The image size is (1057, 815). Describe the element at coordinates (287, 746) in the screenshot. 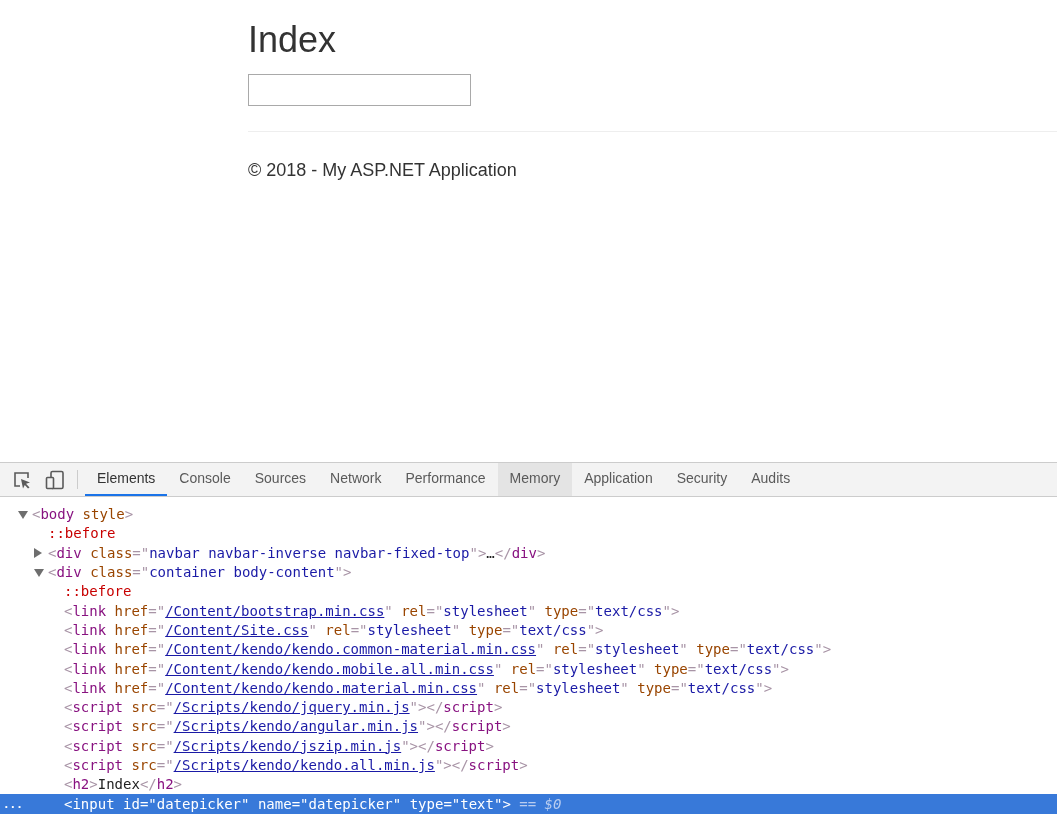

I see `link: /Scripts/kendo/jszip.min.js` at that location.